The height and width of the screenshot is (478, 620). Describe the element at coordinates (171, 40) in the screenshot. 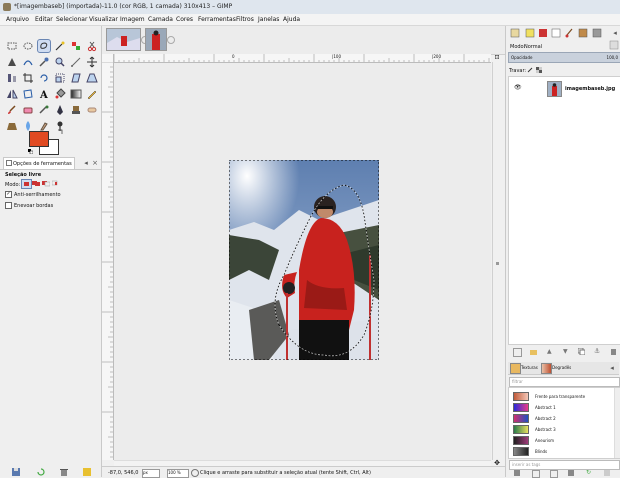

I see `tab-close-icon` at that location.